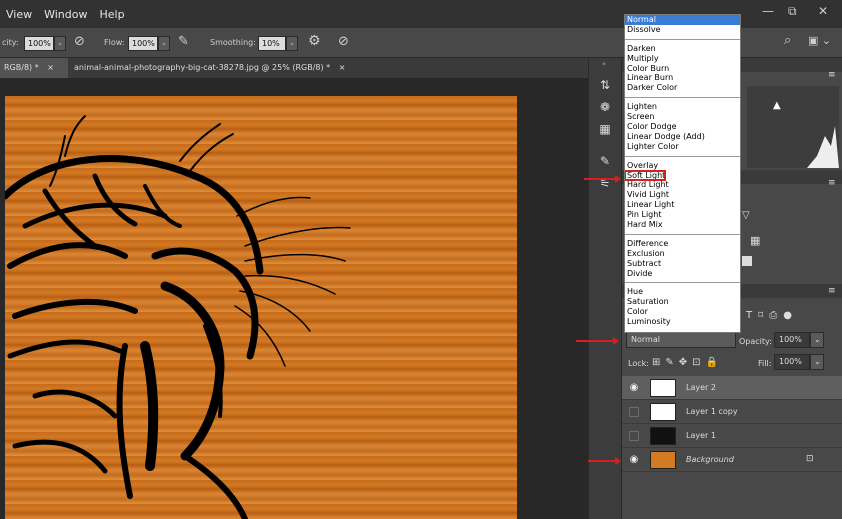  Describe the element at coordinates (768, 11) in the screenshot. I see `minimize-button: —` at that location.